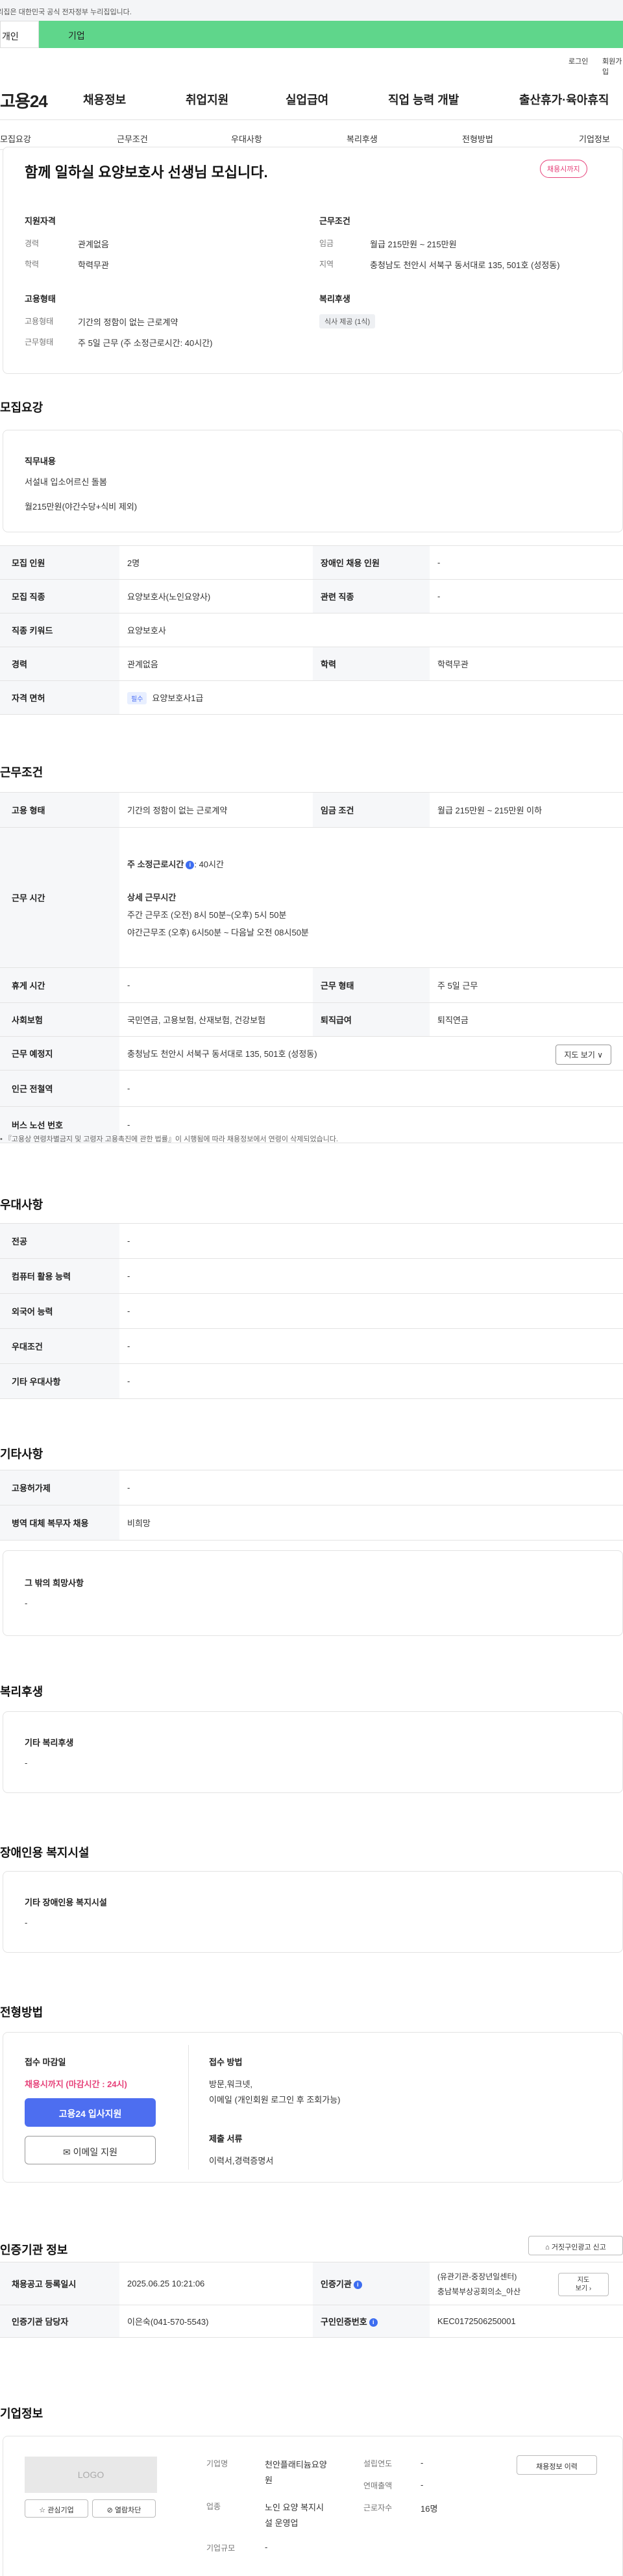  I want to click on table-row: 우대조건 -, so click(311, 1346).